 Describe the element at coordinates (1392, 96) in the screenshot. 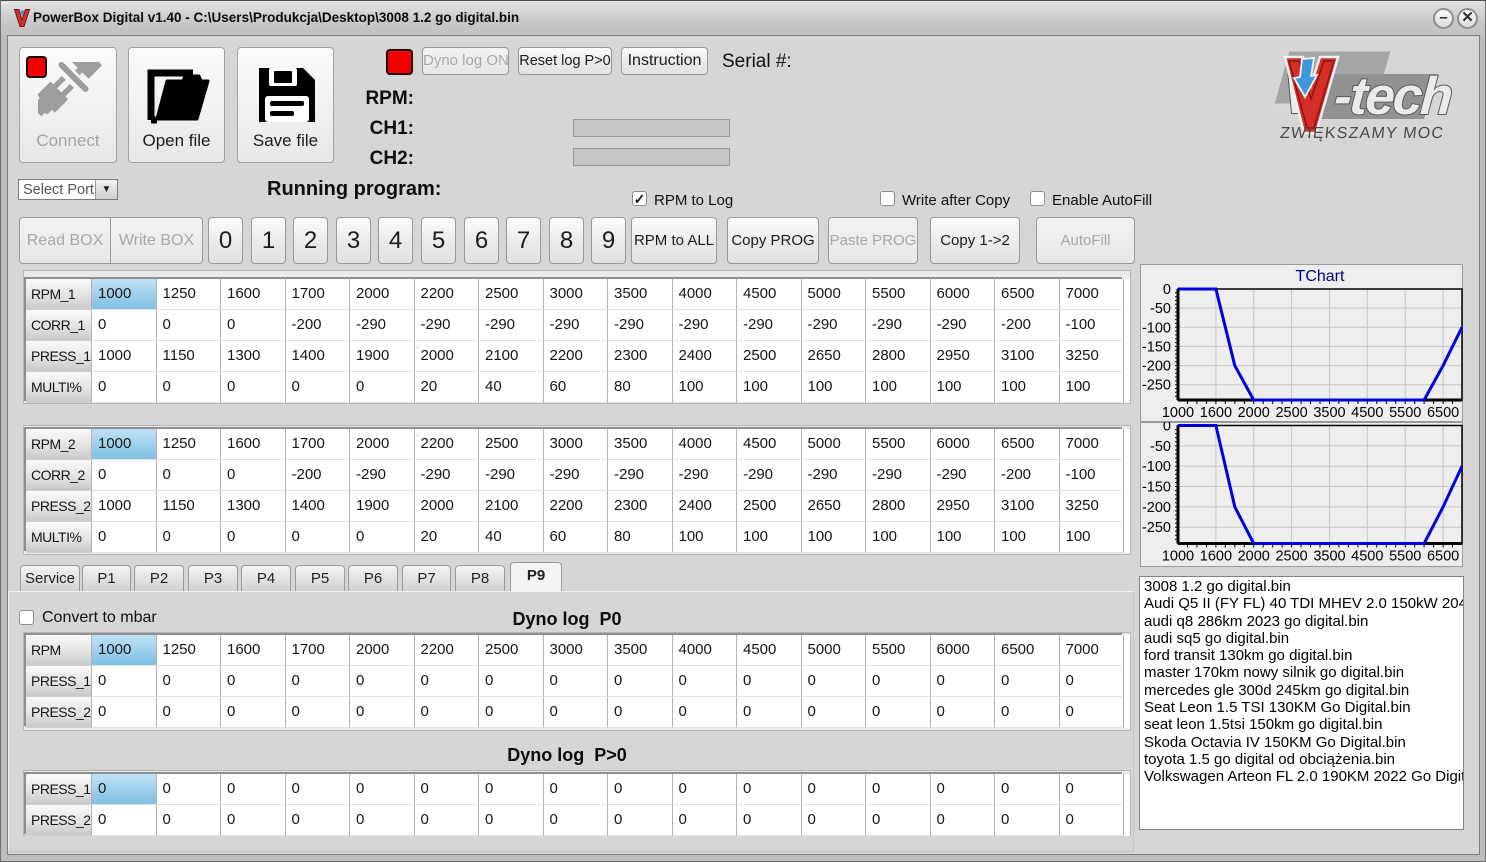

I see `svg-text: -tech` at that location.